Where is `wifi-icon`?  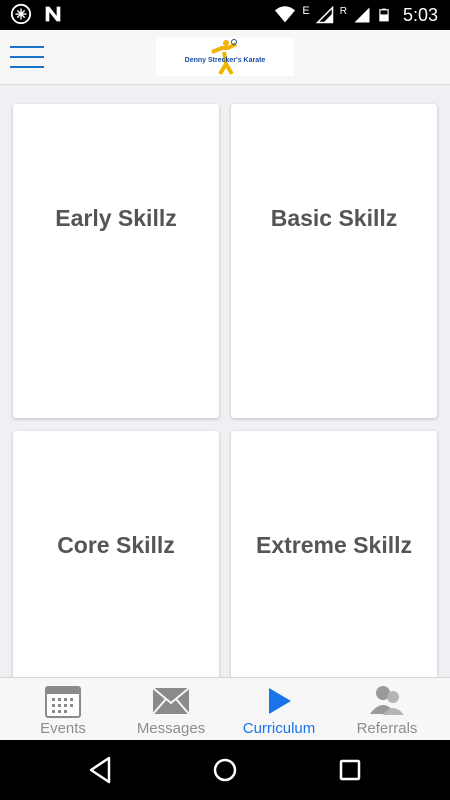 wifi-icon is located at coordinates (285, 14).